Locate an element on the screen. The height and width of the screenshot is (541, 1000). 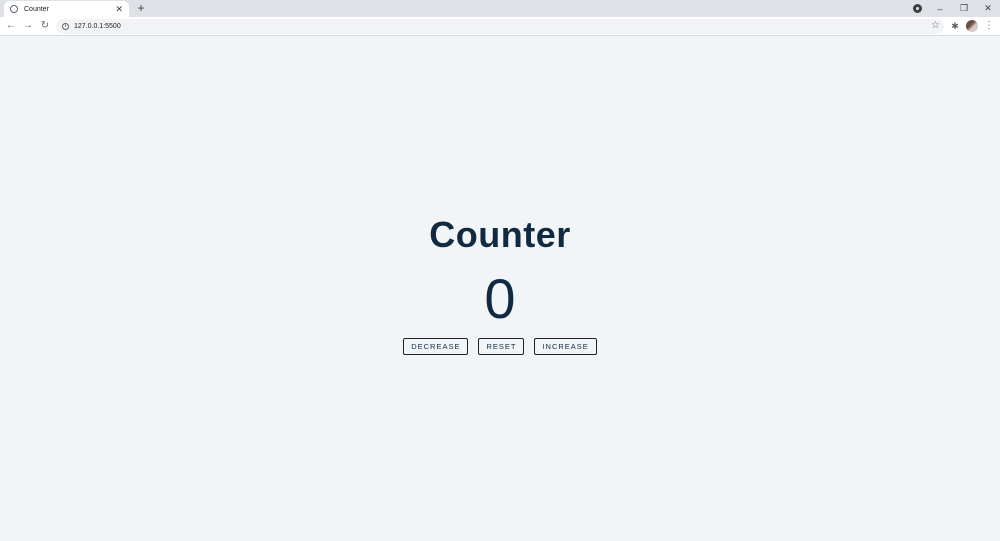
button-group: DECREASE RESET INCREASE is located at coordinates (500, 346).